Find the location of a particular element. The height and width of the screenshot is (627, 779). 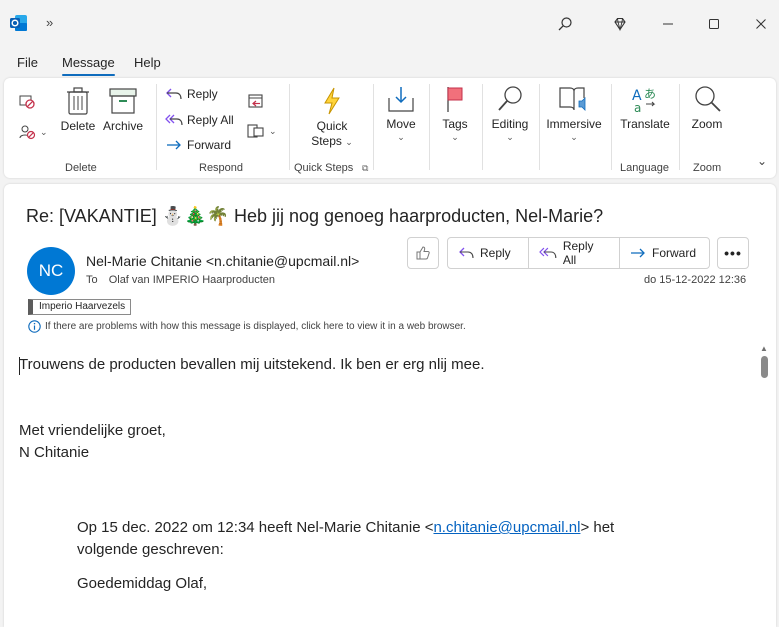

avatar: NC is located at coordinates (51, 271).